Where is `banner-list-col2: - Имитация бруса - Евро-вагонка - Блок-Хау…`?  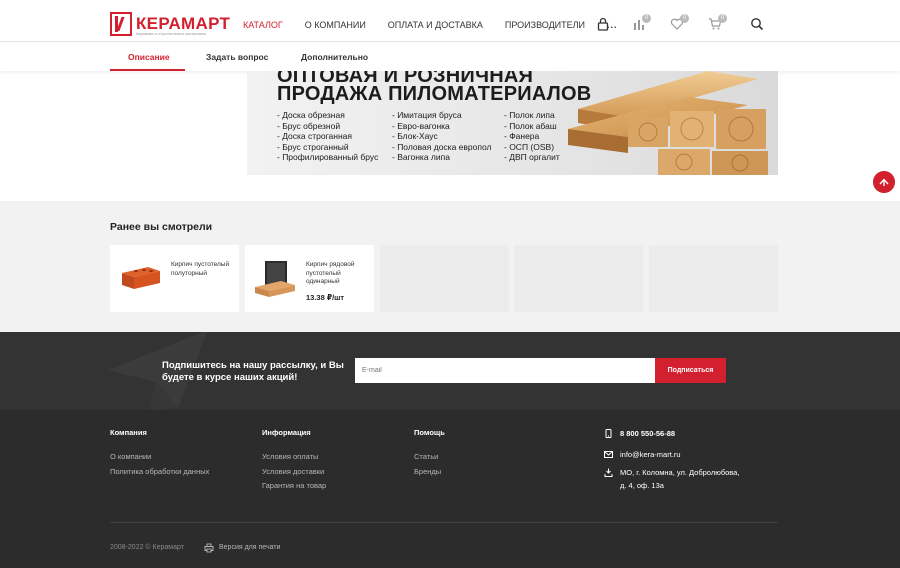 banner-list-col2: - Имитация бруса - Евро-вагонка - Блок-Хау… is located at coordinates (442, 136).